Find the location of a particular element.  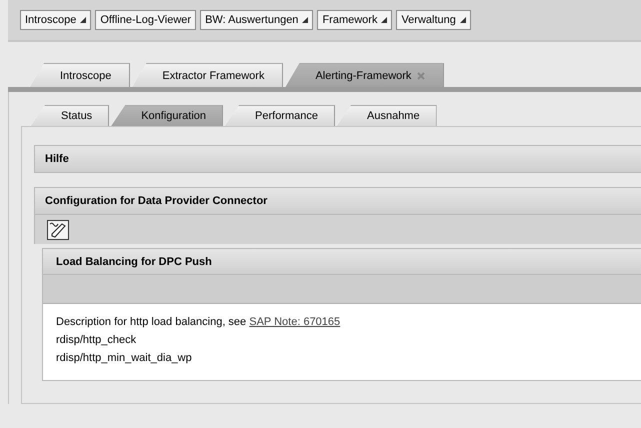

menu-button: Introscope is located at coordinates (56, 20).